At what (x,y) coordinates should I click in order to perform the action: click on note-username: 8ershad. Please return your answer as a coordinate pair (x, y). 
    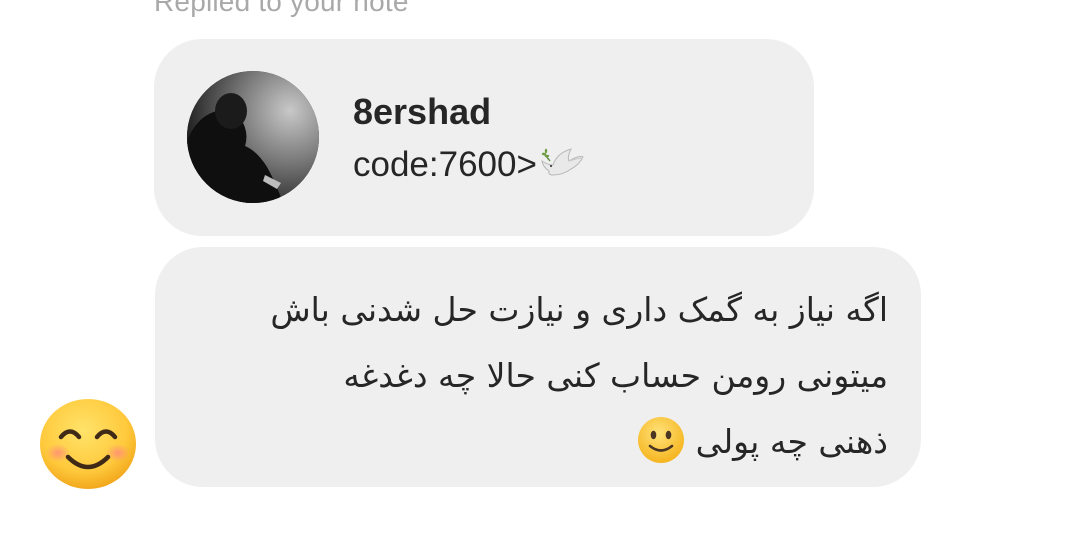
    Looking at the image, I should click on (422, 112).